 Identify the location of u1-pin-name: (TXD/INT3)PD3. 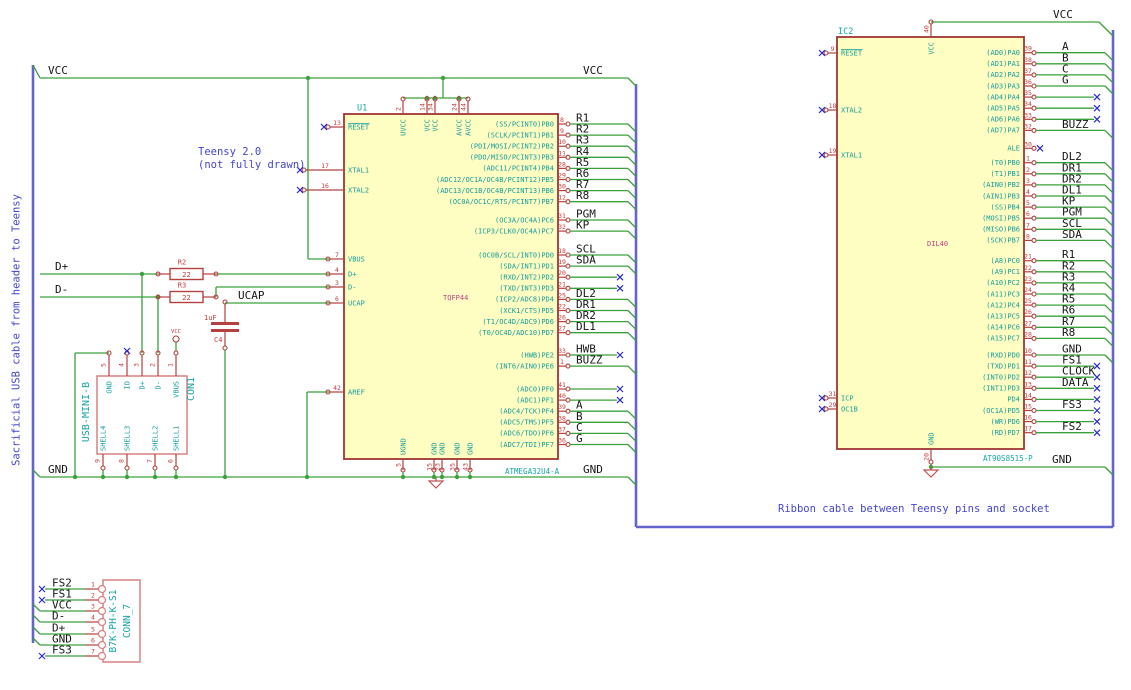
(526, 289).